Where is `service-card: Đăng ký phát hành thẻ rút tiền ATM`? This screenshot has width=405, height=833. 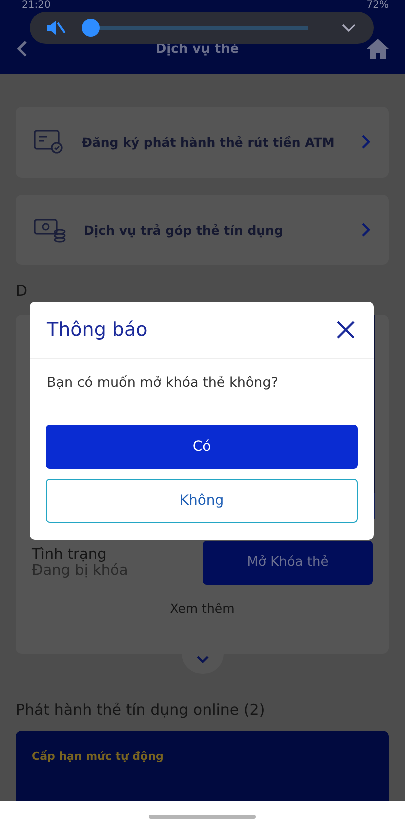
service-card: Đăng ký phát hành thẻ rút tiền ATM is located at coordinates (202, 142).